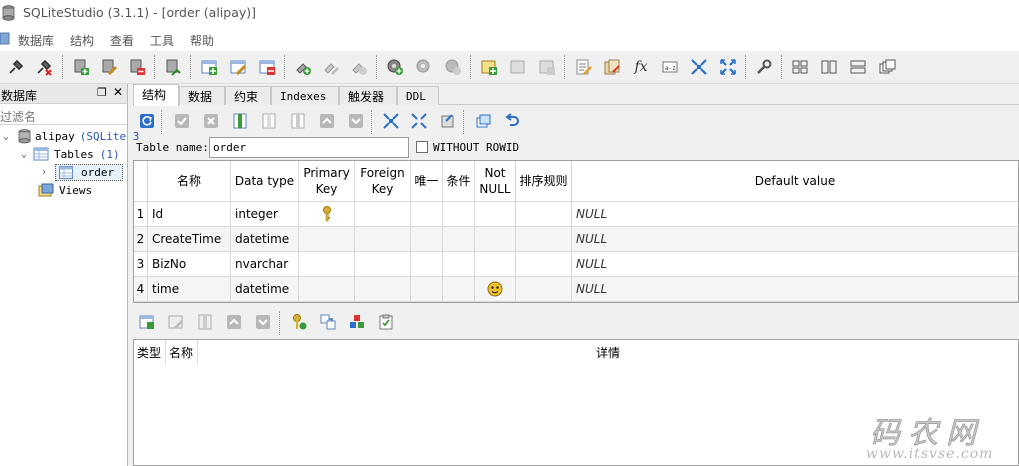  What do you see at coordinates (240, 121) in the screenshot?
I see `add-column-button` at bounding box center [240, 121].